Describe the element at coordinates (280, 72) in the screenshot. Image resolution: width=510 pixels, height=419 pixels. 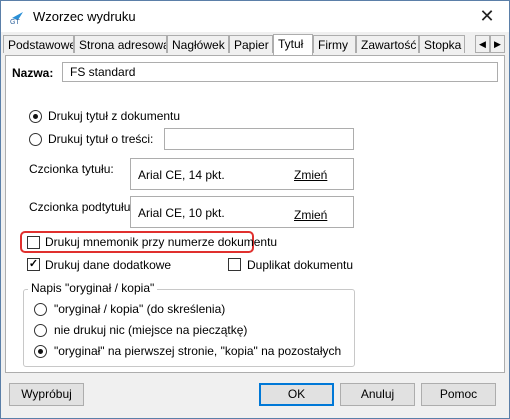
I see `name-input: FS standard` at that location.